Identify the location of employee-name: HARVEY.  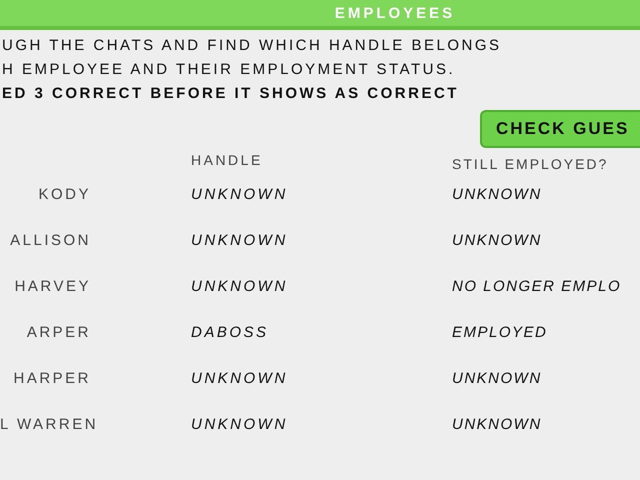
(53, 287).